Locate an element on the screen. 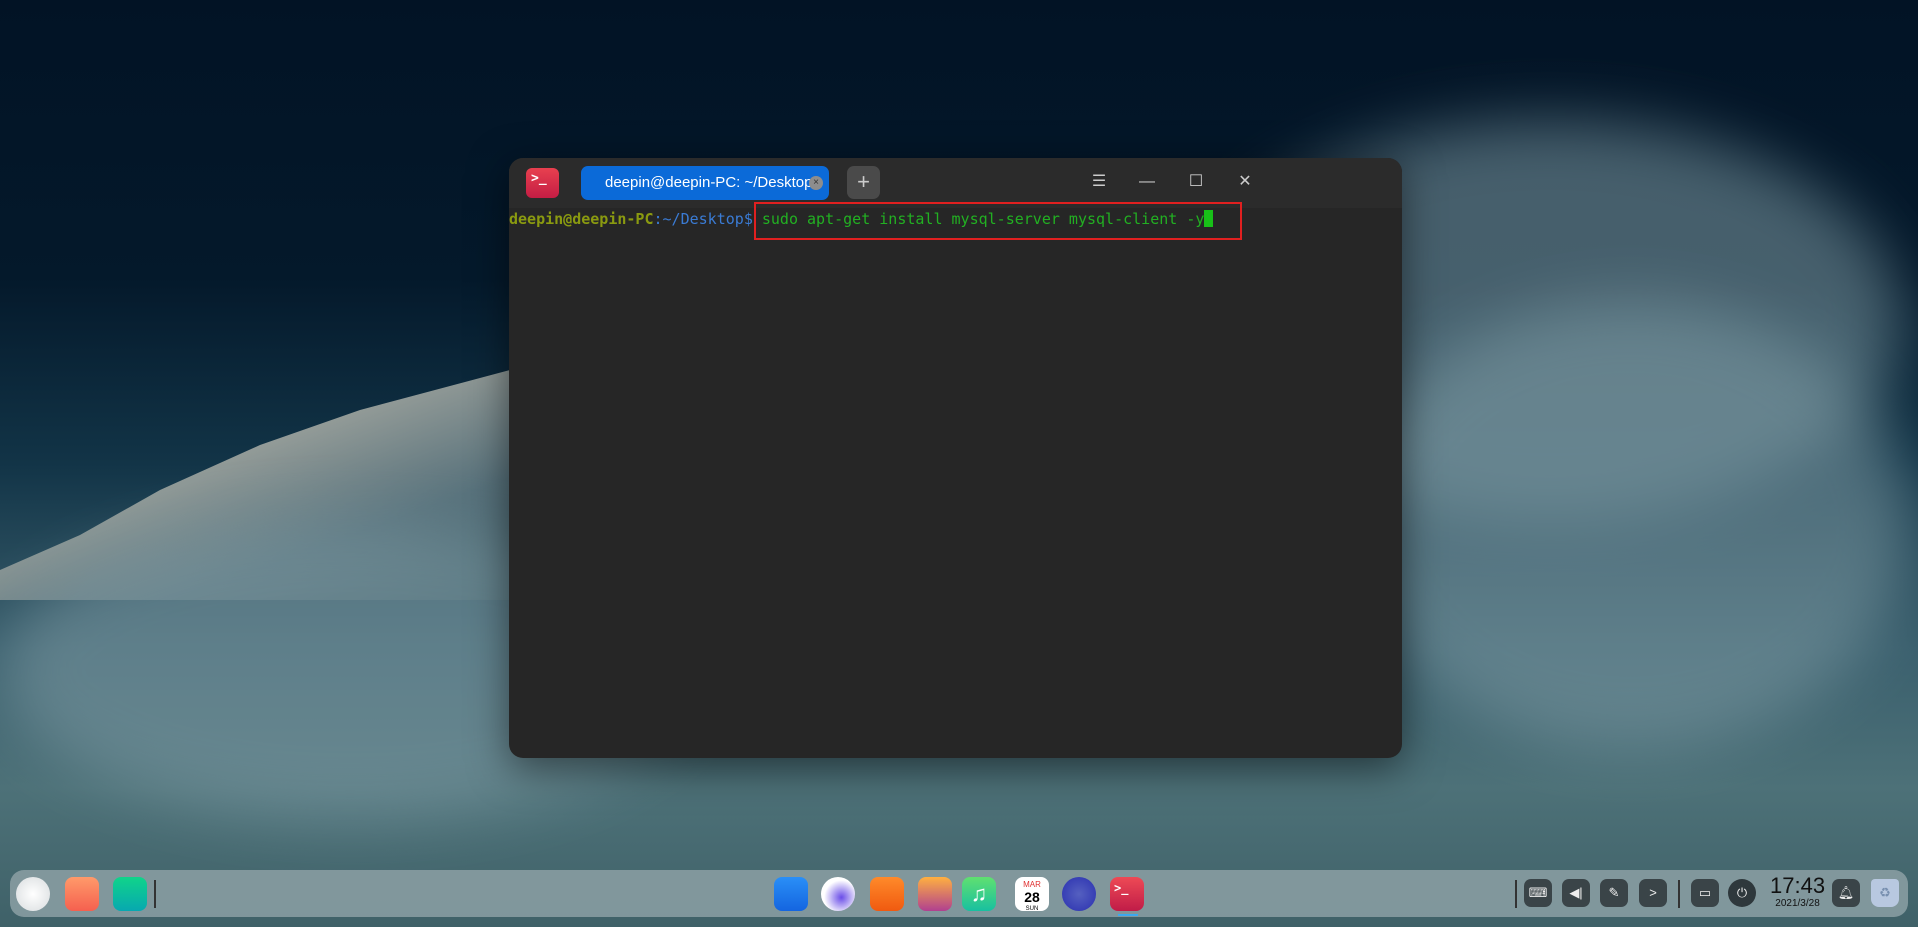 This screenshot has width=1918, height=927. terminal-dock-icon: >_ is located at coordinates (1127, 894).